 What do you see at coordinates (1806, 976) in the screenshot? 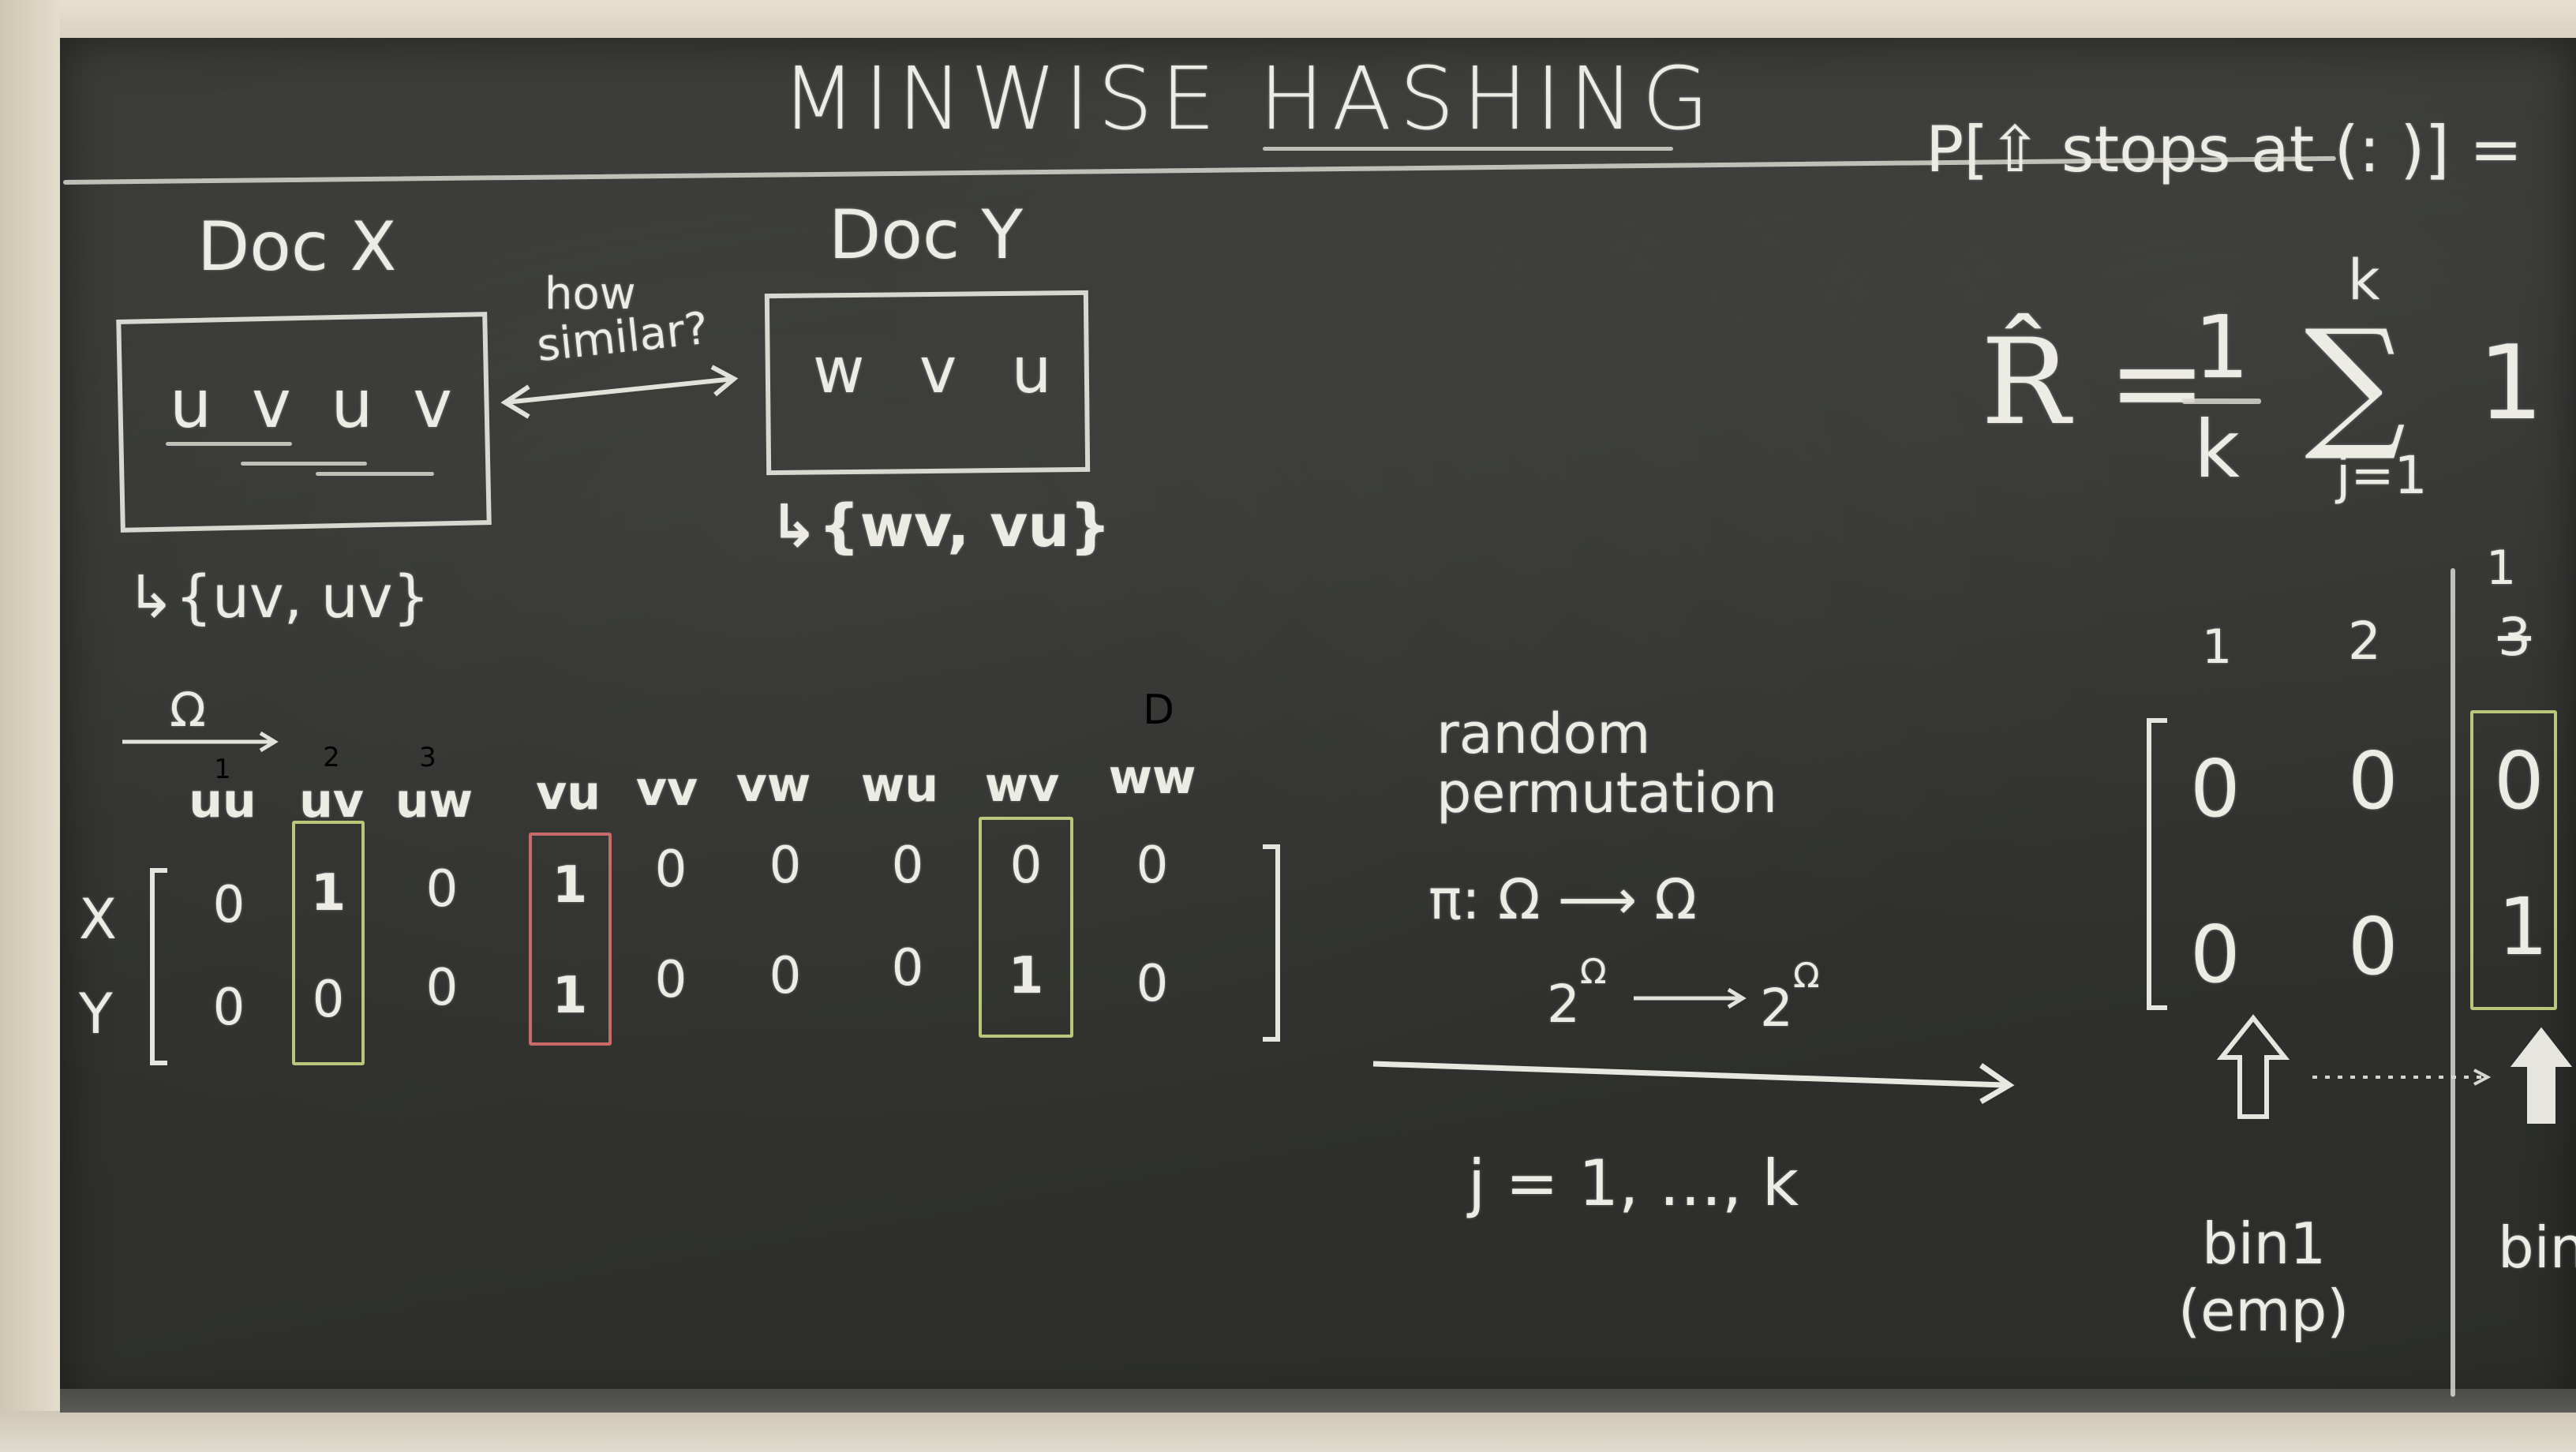
I see `powerset-right-exponent: Ω` at bounding box center [1806, 976].